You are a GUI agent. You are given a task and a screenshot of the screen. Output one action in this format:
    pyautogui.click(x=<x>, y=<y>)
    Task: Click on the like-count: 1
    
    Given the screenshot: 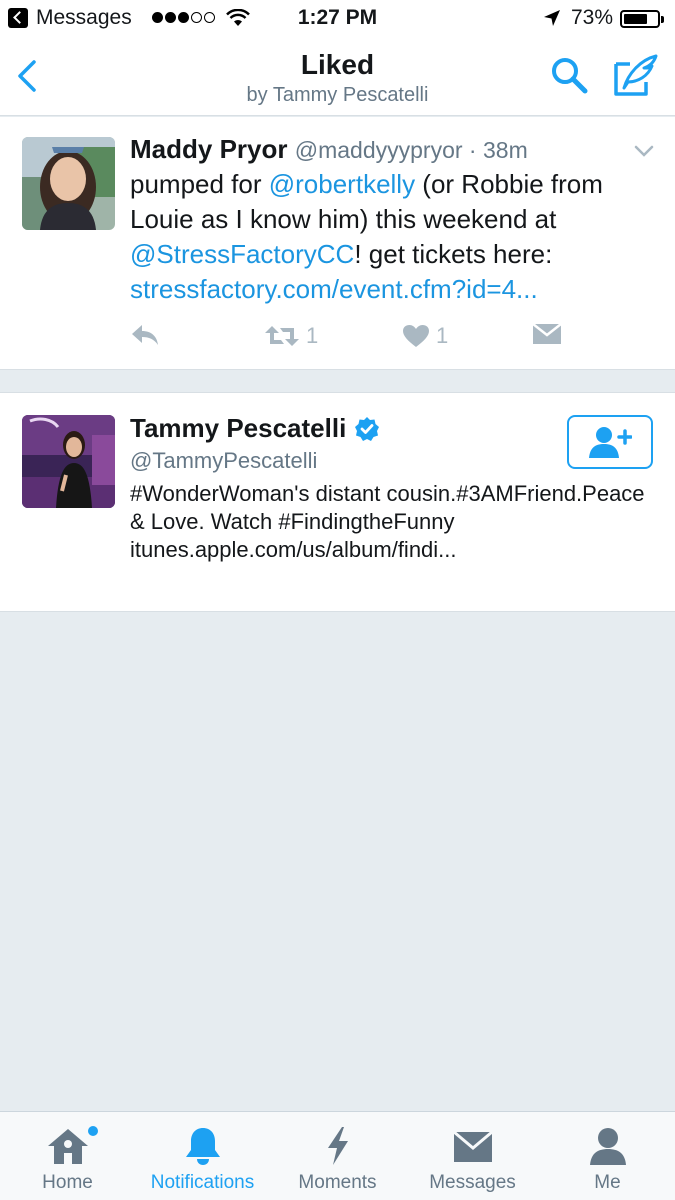 What is the action you would take?
    pyautogui.click(x=442, y=335)
    